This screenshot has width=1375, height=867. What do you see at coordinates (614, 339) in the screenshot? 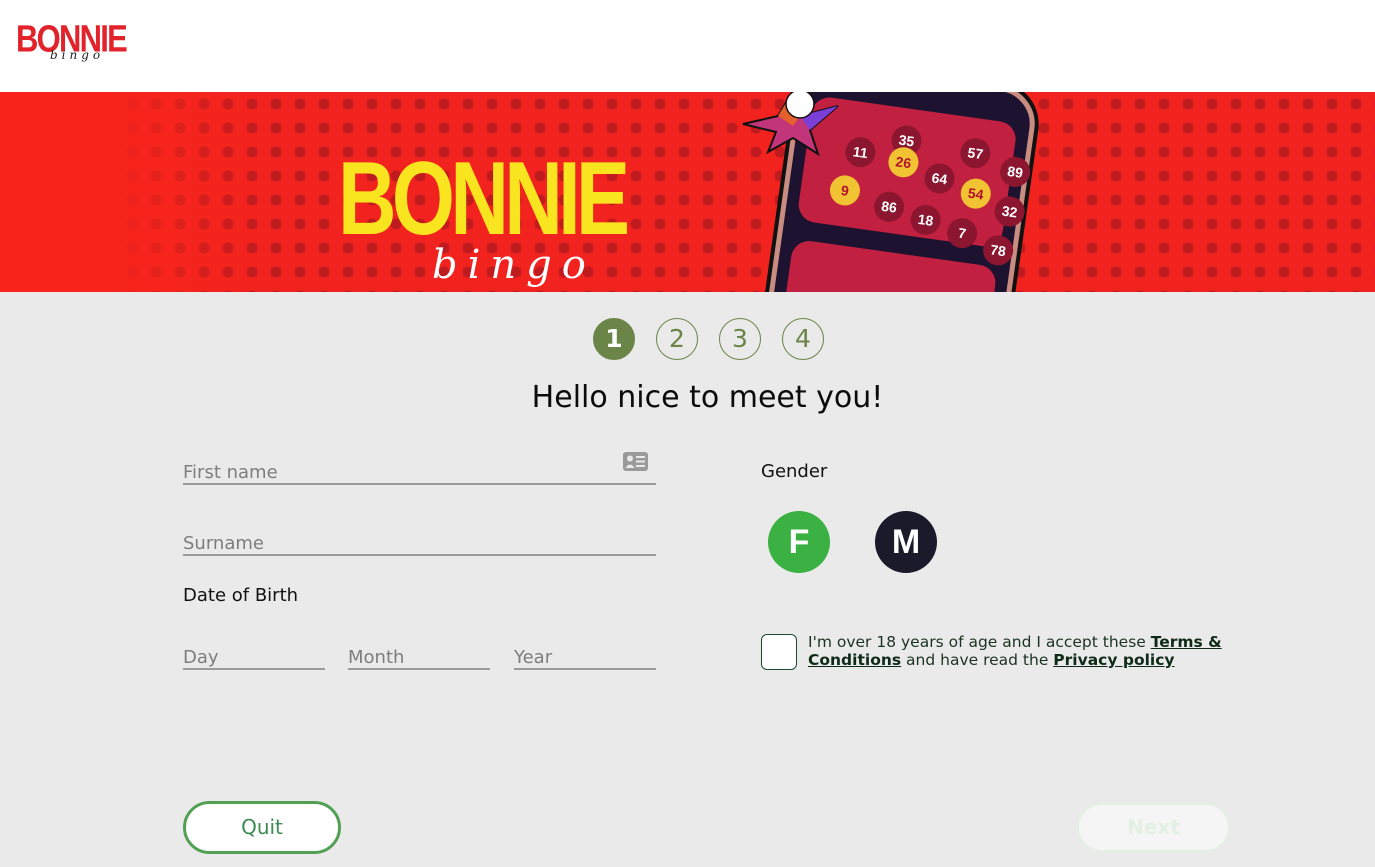
I see `step-1: 1` at bounding box center [614, 339].